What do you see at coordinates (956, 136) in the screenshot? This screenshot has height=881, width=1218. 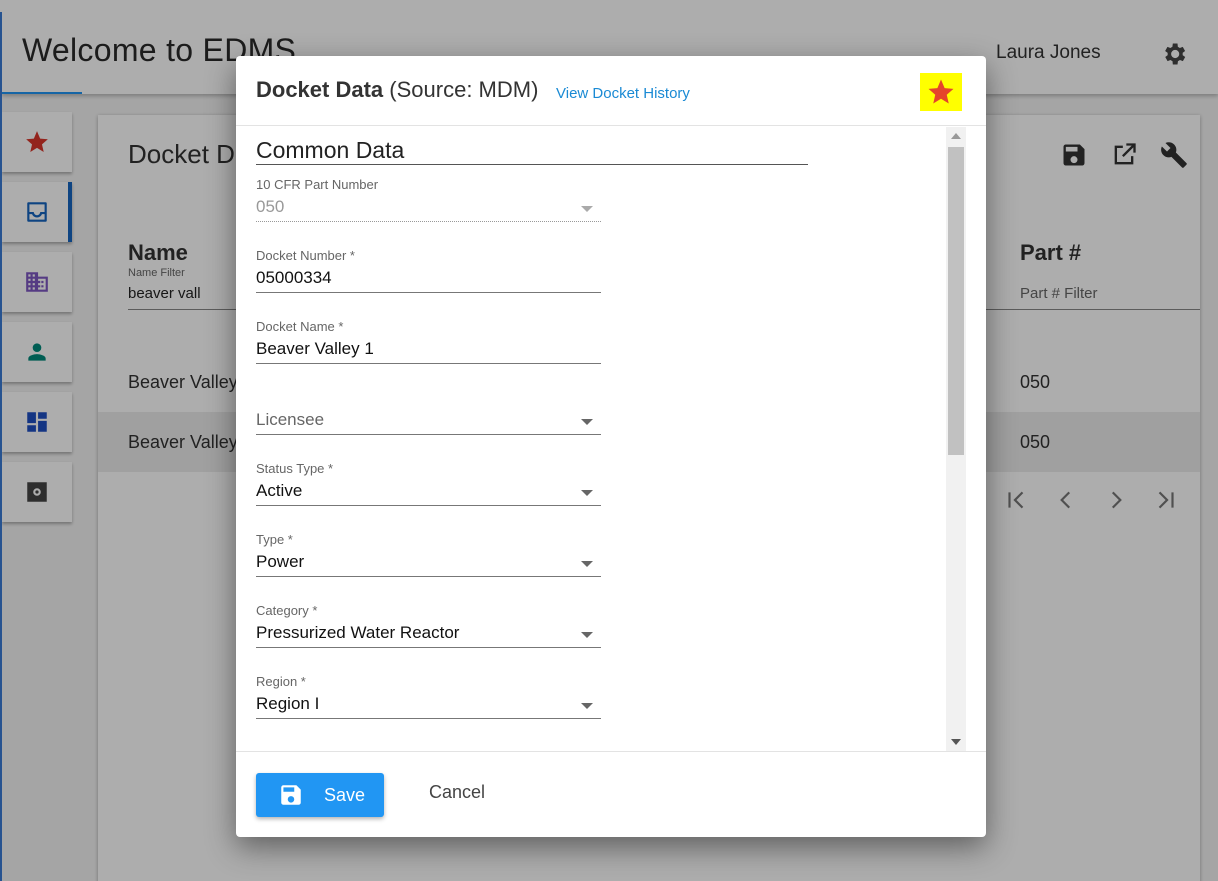 I see `scroll-up-arrow-icon` at bounding box center [956, 136].